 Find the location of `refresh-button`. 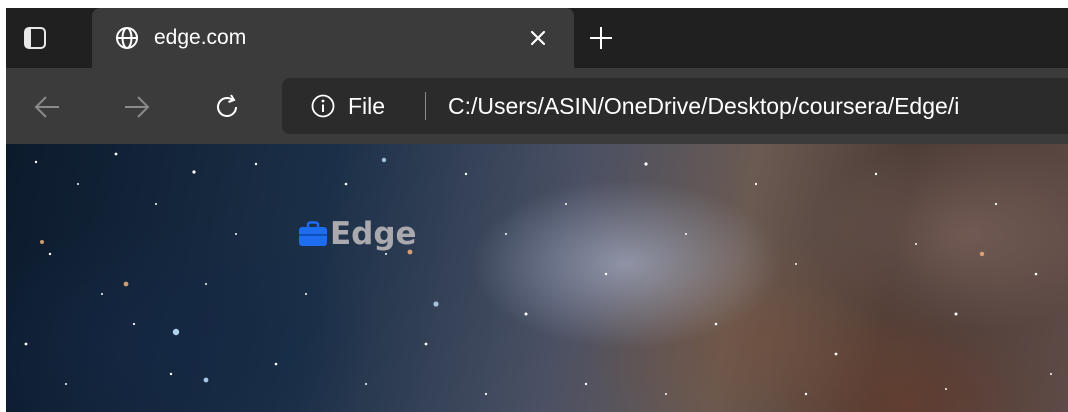

refresh-button is located at coordinates (227, 107).